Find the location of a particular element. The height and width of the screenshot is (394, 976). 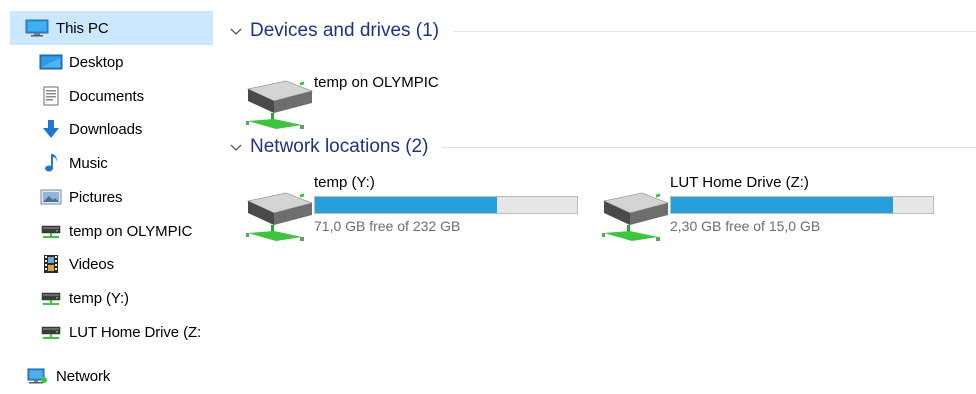

pictures-icon is located at coordinates (51, 197).